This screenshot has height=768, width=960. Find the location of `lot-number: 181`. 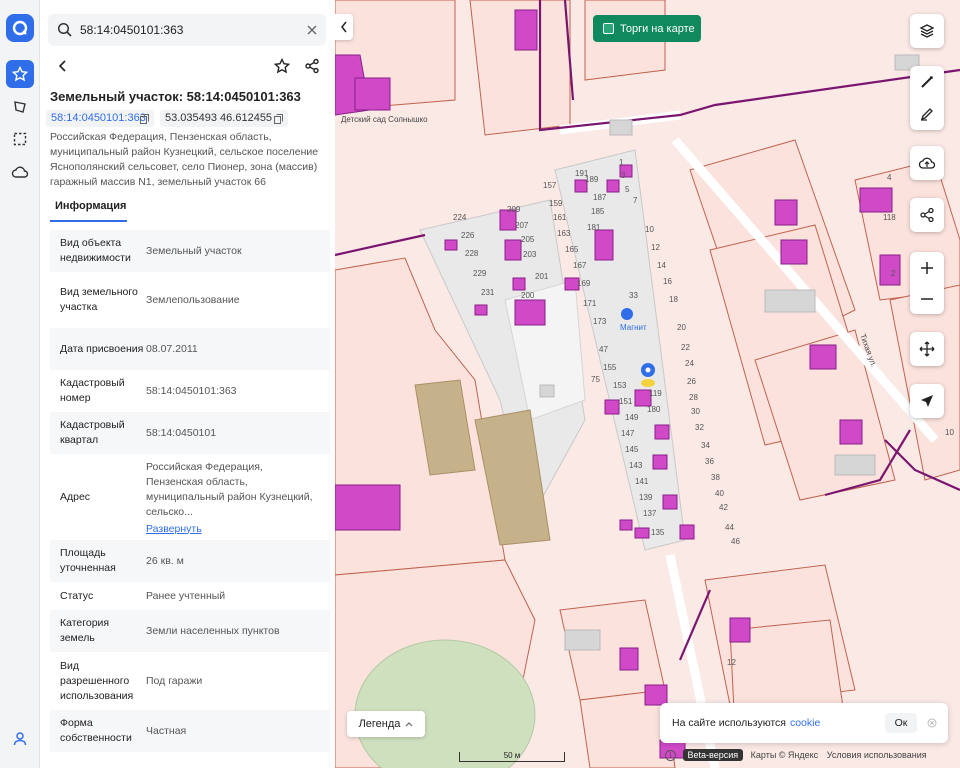

lot-number: 181 is located at coordinates (594, 227).